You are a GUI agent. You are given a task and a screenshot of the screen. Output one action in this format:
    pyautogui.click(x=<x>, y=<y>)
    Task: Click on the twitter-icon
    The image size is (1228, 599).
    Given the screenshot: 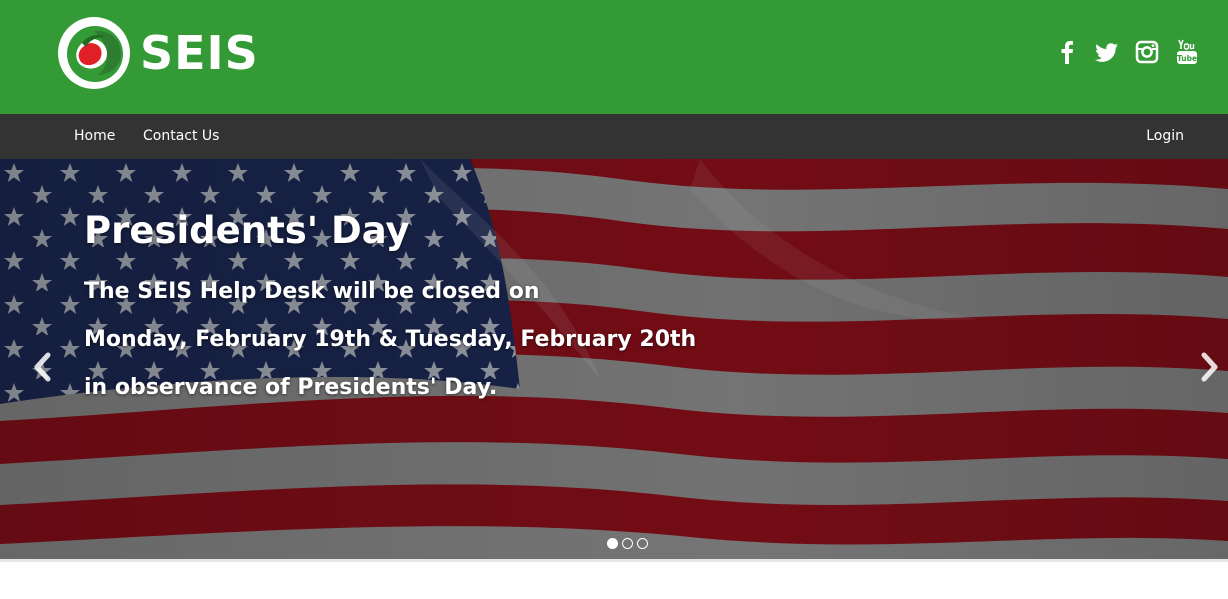 What is the action you would take?
    pyautogui.click(x=1106, y=52)
    